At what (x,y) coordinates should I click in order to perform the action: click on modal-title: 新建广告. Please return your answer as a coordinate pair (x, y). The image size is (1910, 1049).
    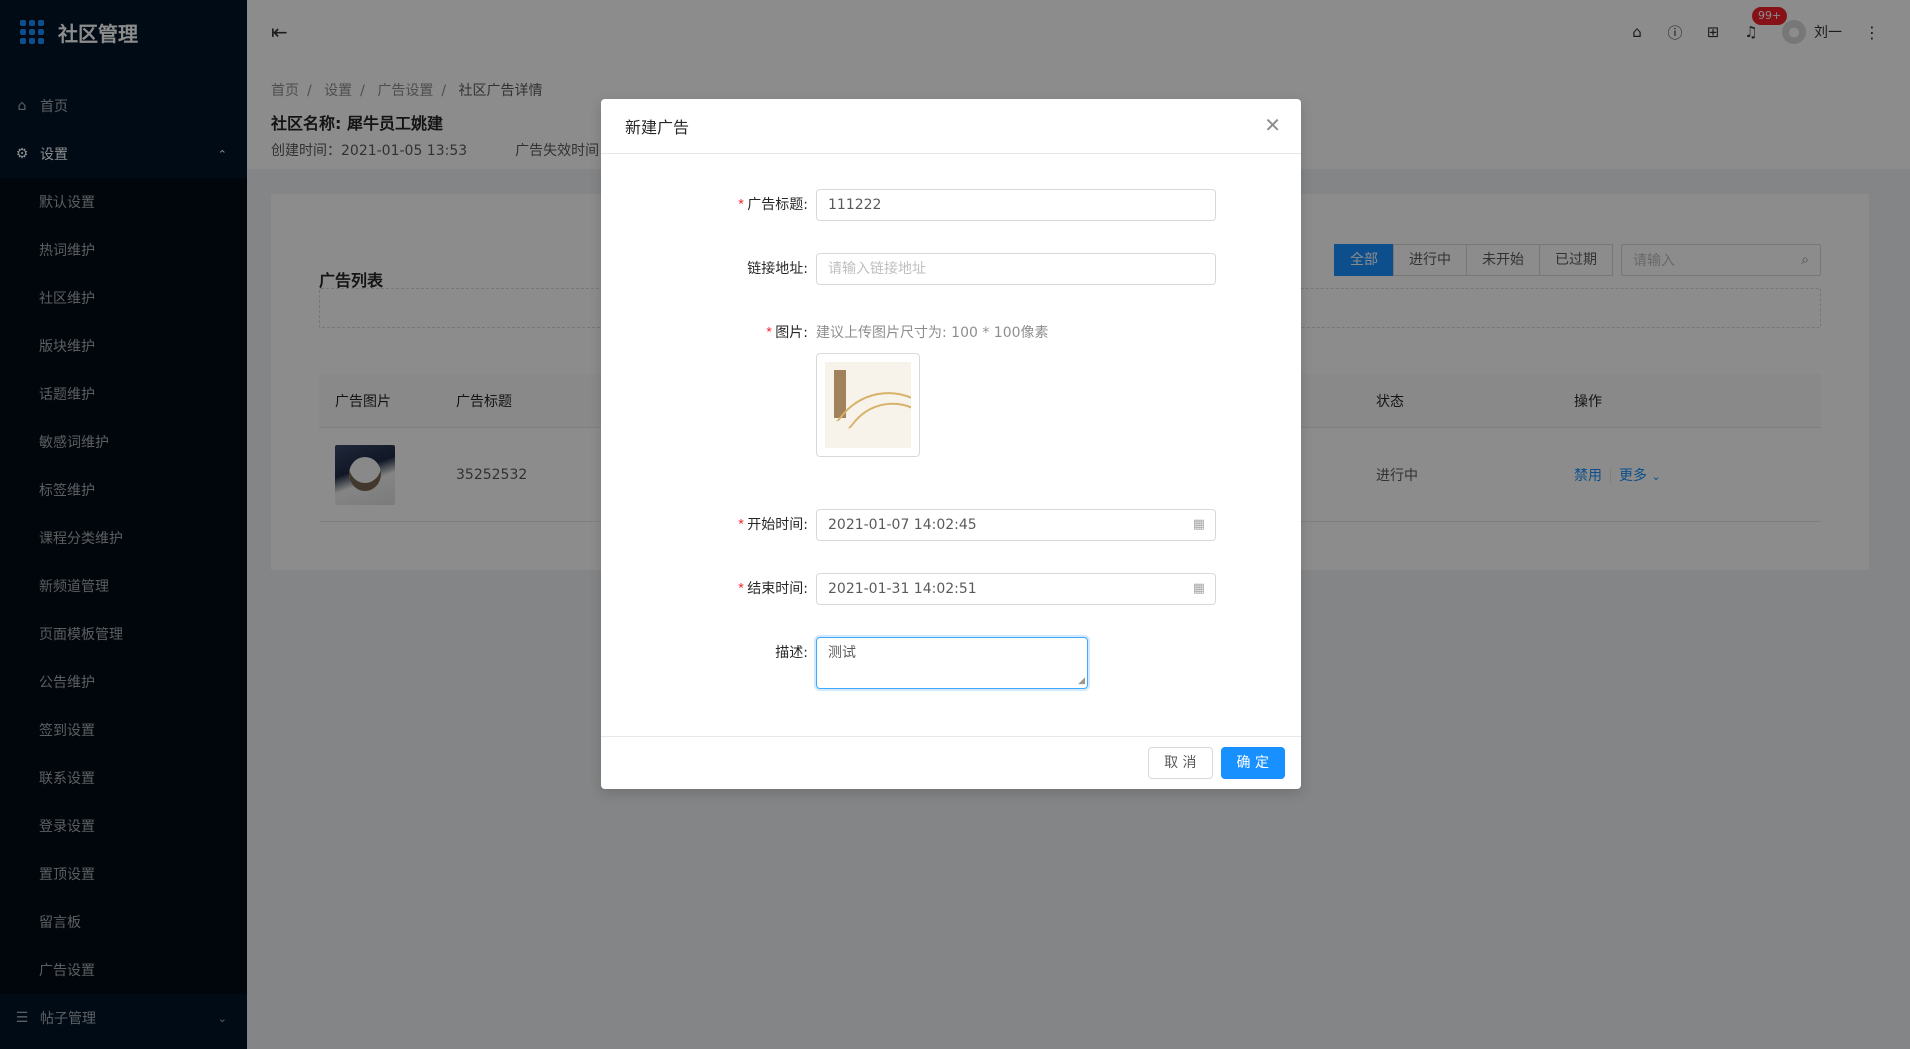
    Looking at the image, I should click on (657, 127).